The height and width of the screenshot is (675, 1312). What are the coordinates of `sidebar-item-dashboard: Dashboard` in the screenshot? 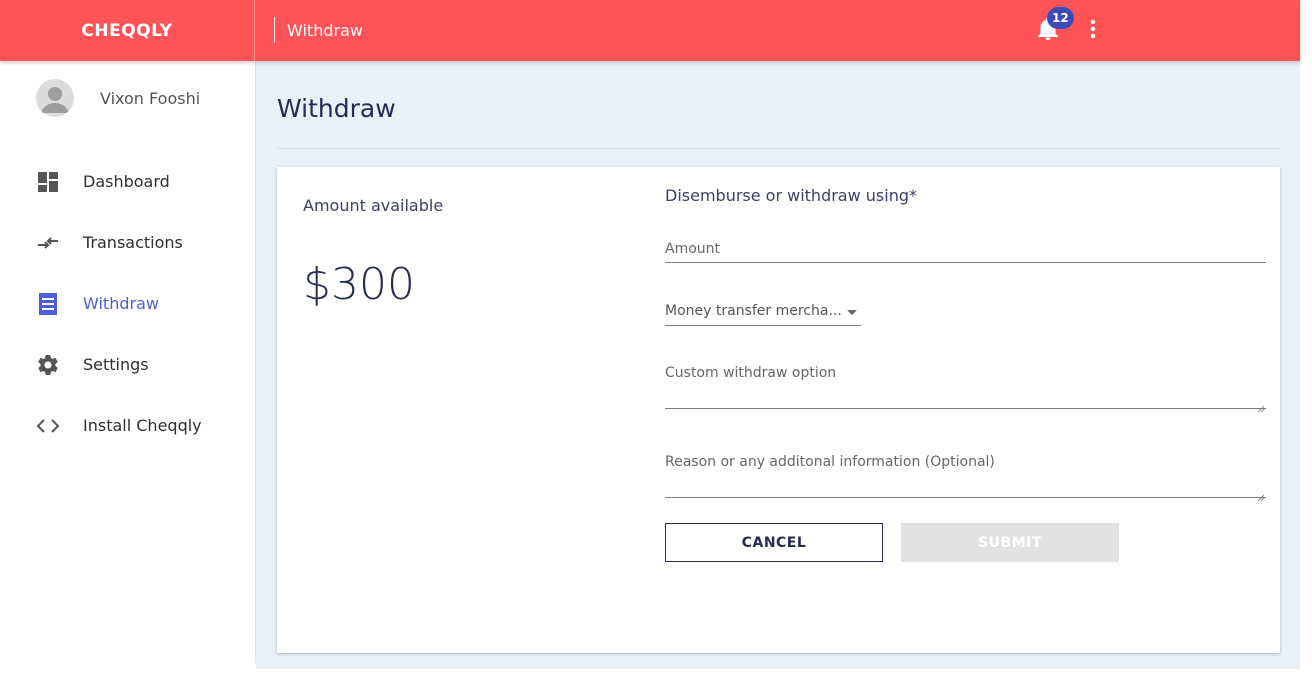 It's located at (127, 181).